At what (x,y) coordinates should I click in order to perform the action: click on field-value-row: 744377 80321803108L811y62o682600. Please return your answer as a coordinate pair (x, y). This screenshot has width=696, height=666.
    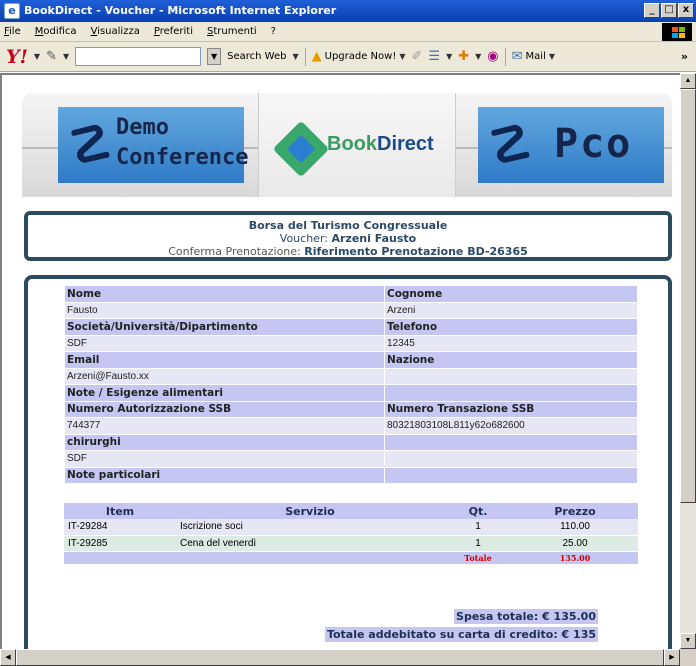
    Looking at the image, I should click on (351, 426).